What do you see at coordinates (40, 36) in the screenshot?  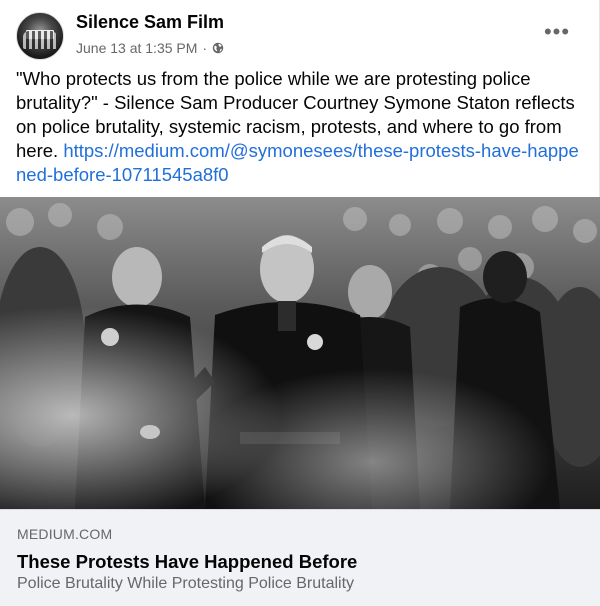 I see `page-avatar` at bounding box center [40, 36].